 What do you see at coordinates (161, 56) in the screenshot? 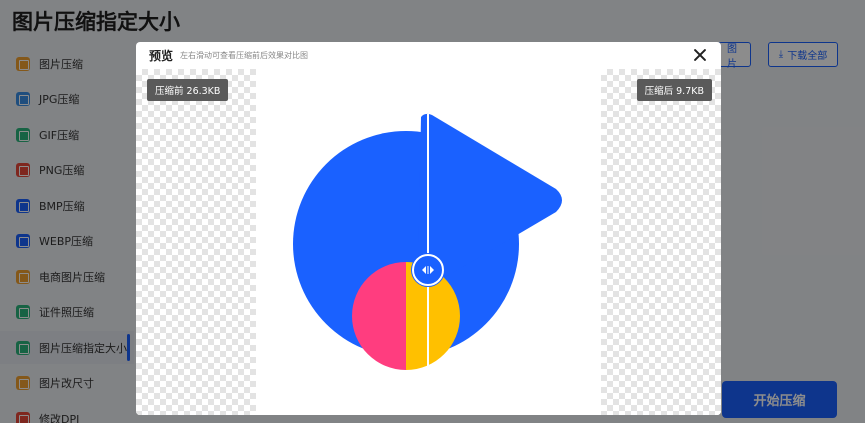
I see `modal-title: 预览` at bounding box center [161, 56].